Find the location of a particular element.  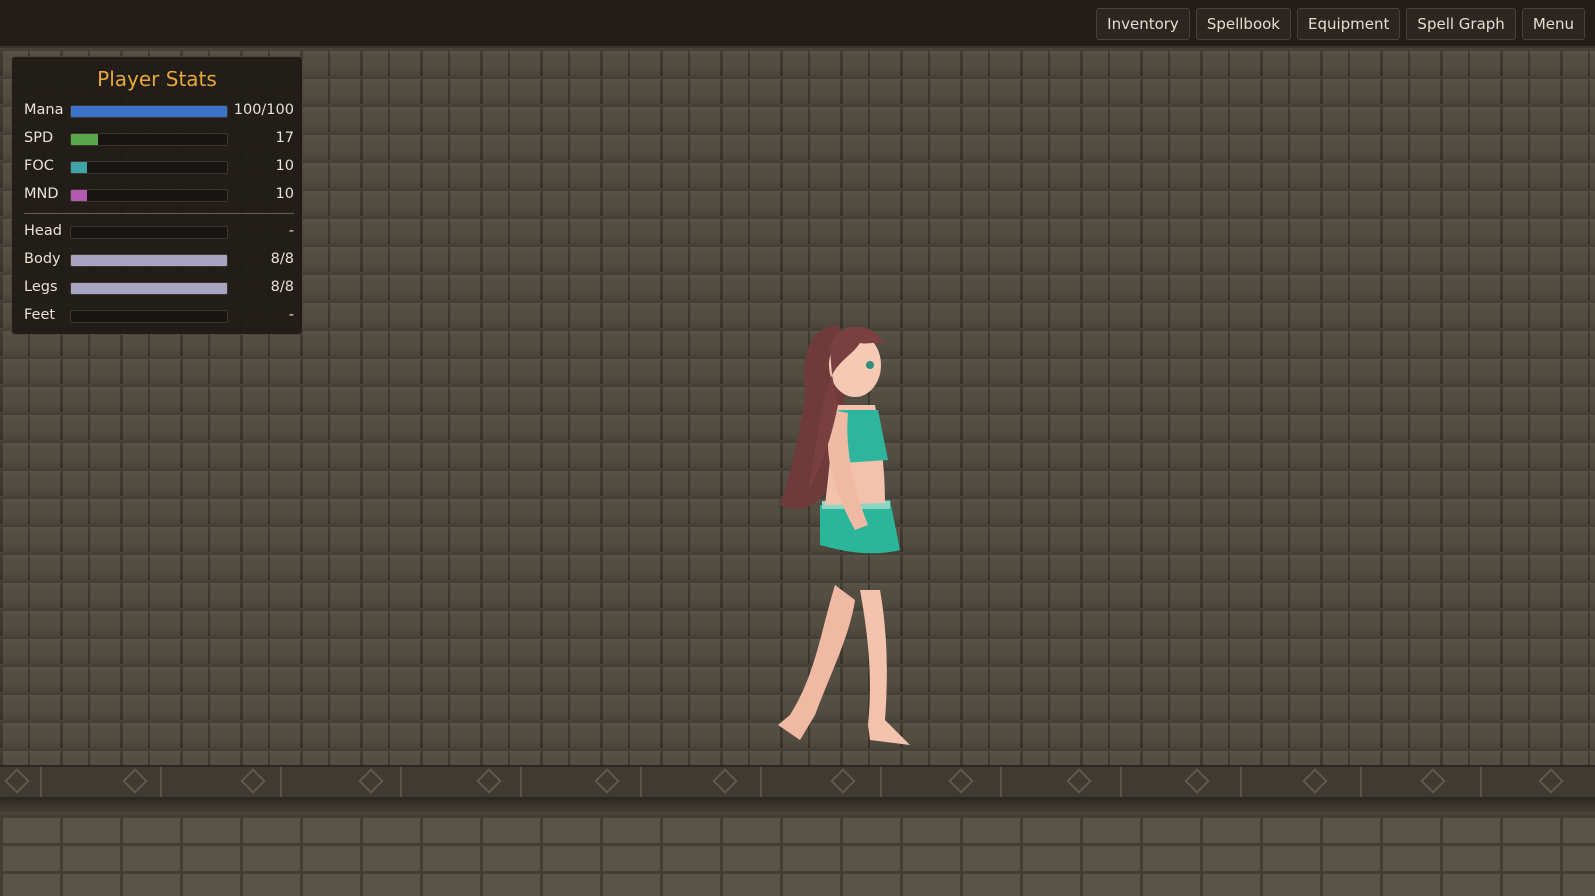

spellbook-button: Spellbook is located at coordinates (1243, 24).